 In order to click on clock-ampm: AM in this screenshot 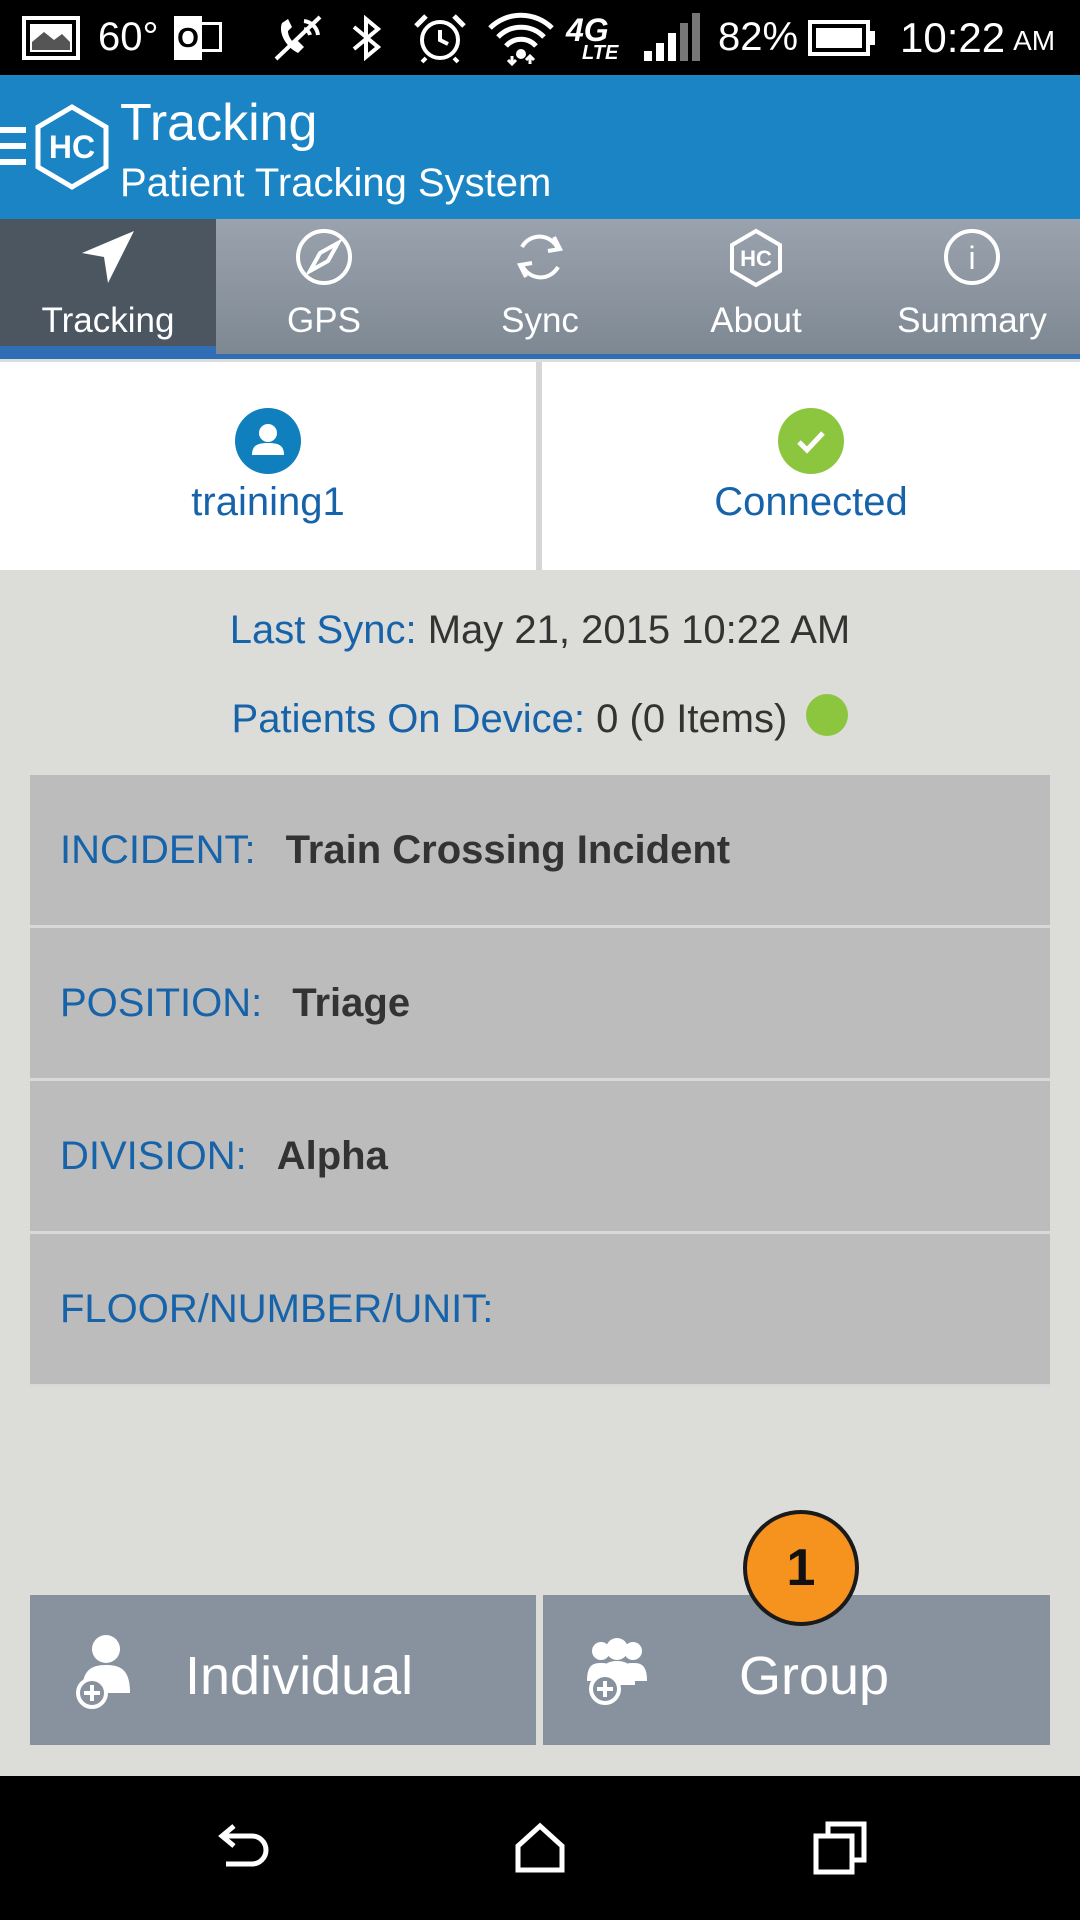, I will do `click(1034, 40)`.